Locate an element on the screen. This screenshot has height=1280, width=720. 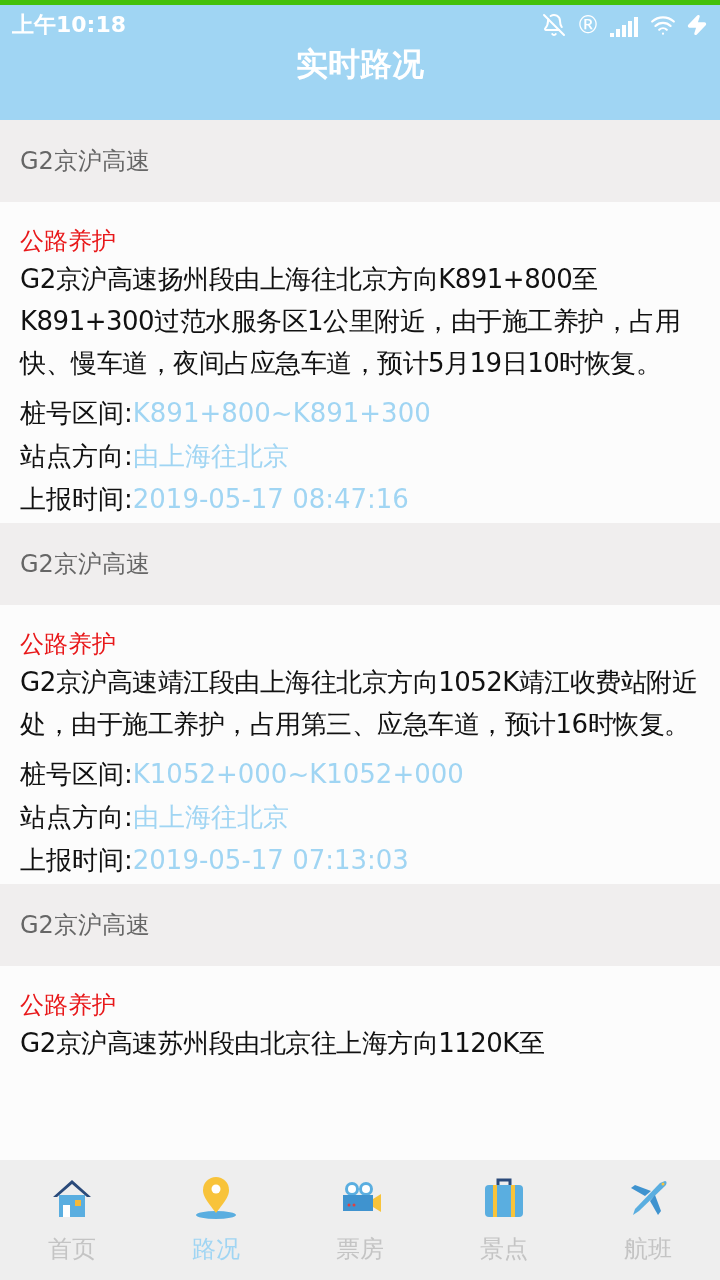
field-value: 2019-05-17 08:47:16 is located at coordinates (270, 499).